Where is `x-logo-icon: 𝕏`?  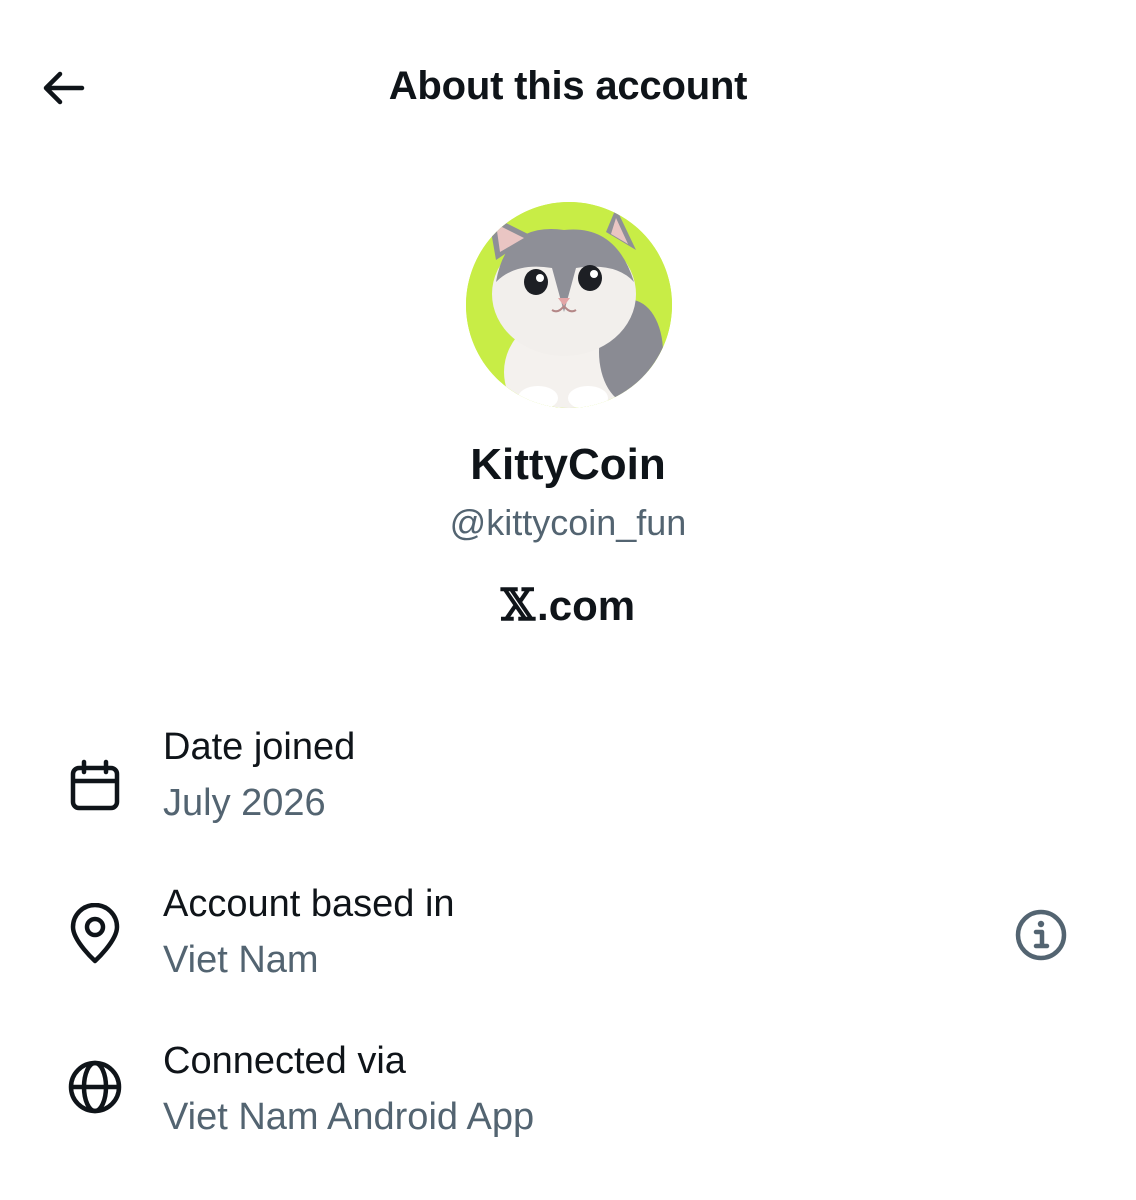
x-logo-icon: 𝕏 is located at coordinates (518, 605).